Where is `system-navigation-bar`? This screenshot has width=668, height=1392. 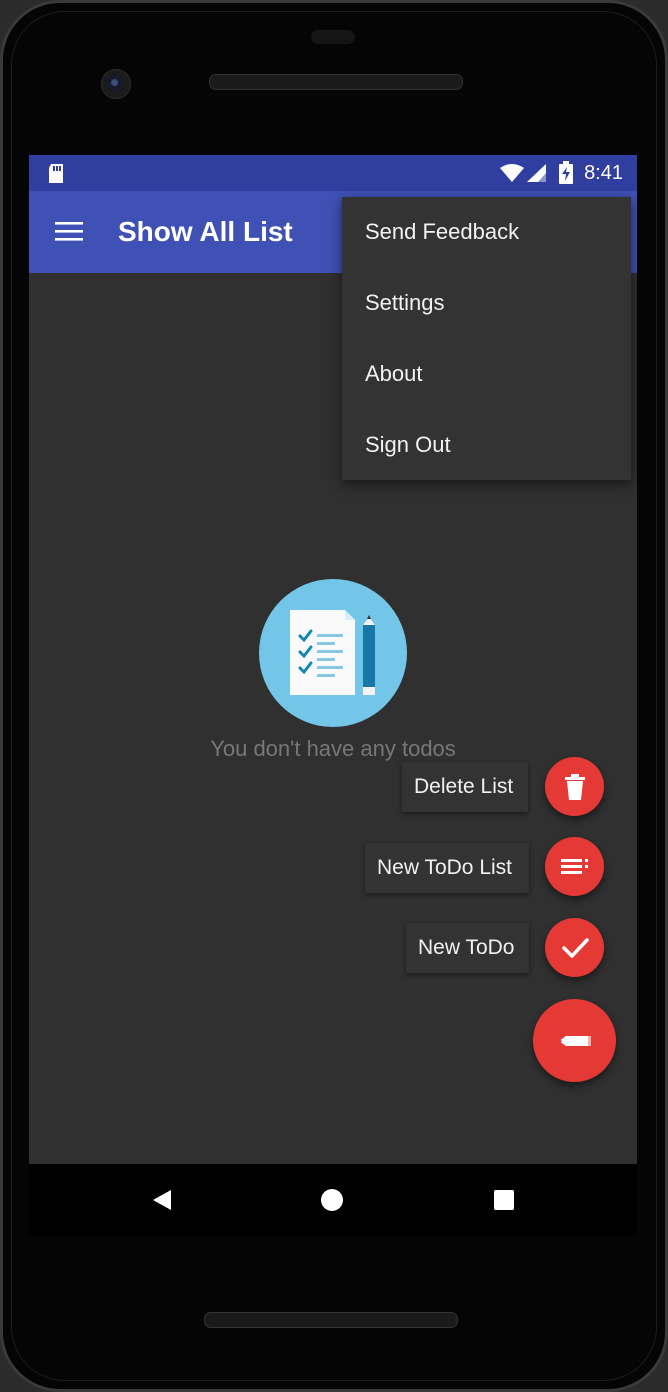
system-navigation-bar is located at coordinates (333, 1200).